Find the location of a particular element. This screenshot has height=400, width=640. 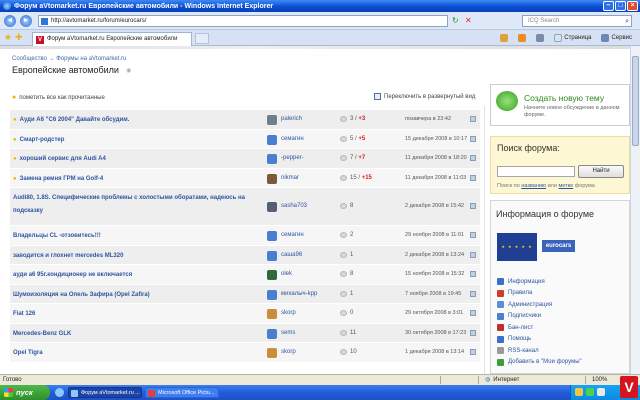

search-icon: ⌕ is located at coordinates (627, 22).